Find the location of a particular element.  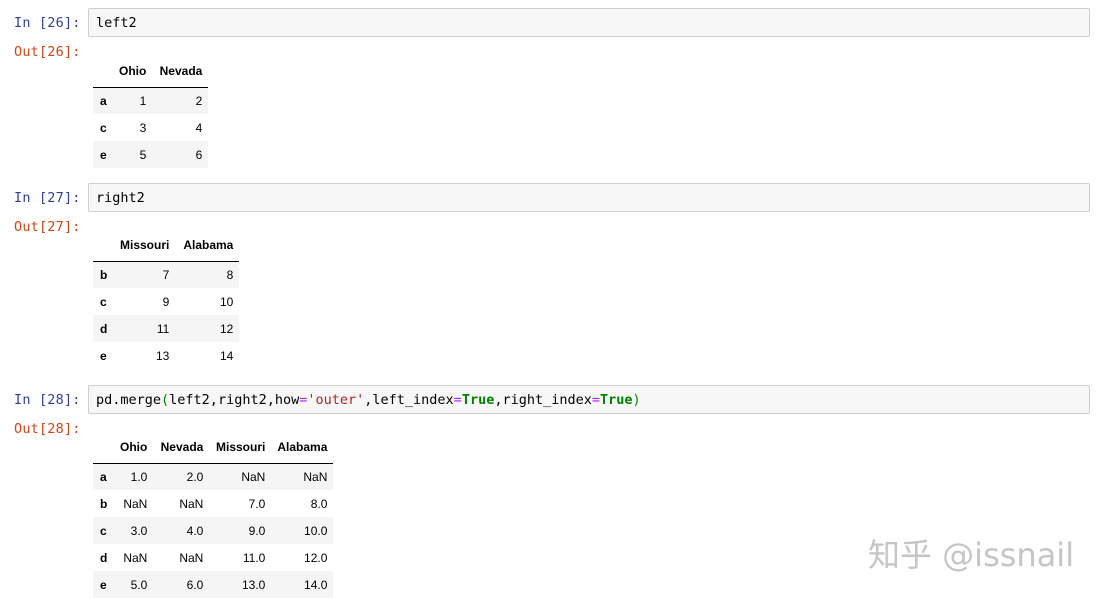

table-row: e 5.0 6.0 13.0 14.0 is located at coordinates (213, 584).